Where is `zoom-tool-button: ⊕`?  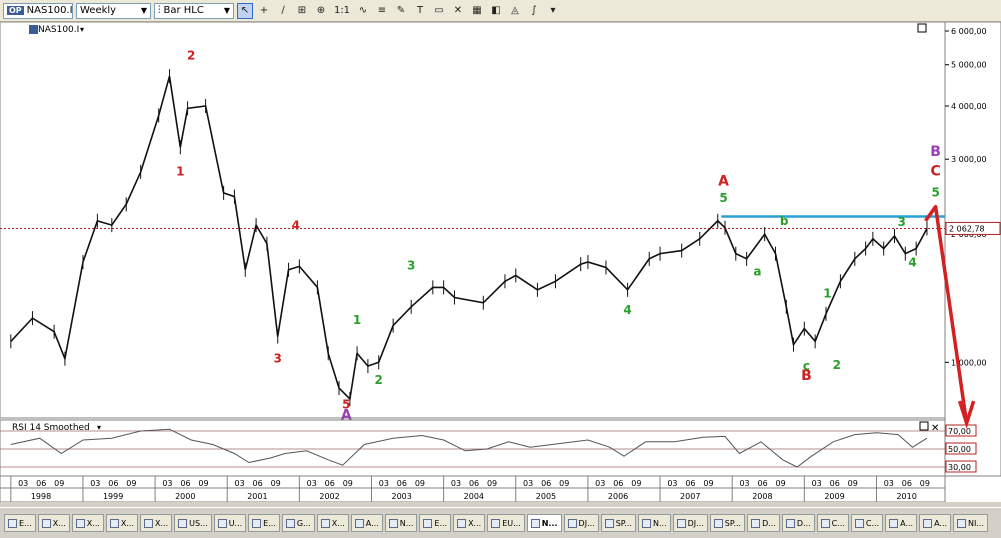 zoom-tool-button: ⊕ is located at coordinates (321, 11).